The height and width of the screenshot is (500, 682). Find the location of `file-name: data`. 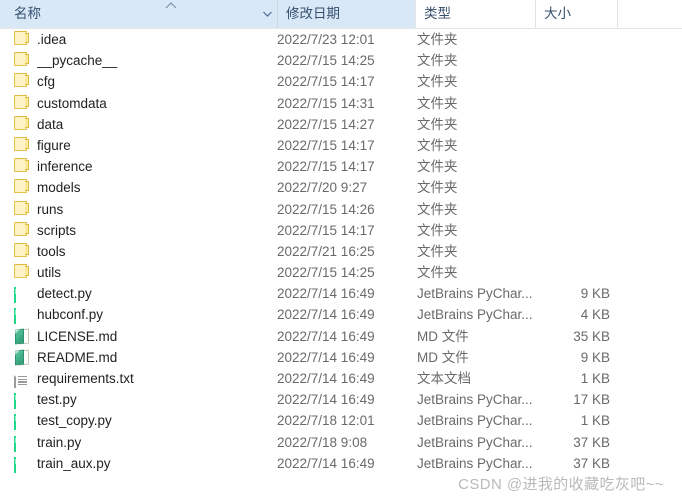

file-name: data is located at coordinates (50, 124).